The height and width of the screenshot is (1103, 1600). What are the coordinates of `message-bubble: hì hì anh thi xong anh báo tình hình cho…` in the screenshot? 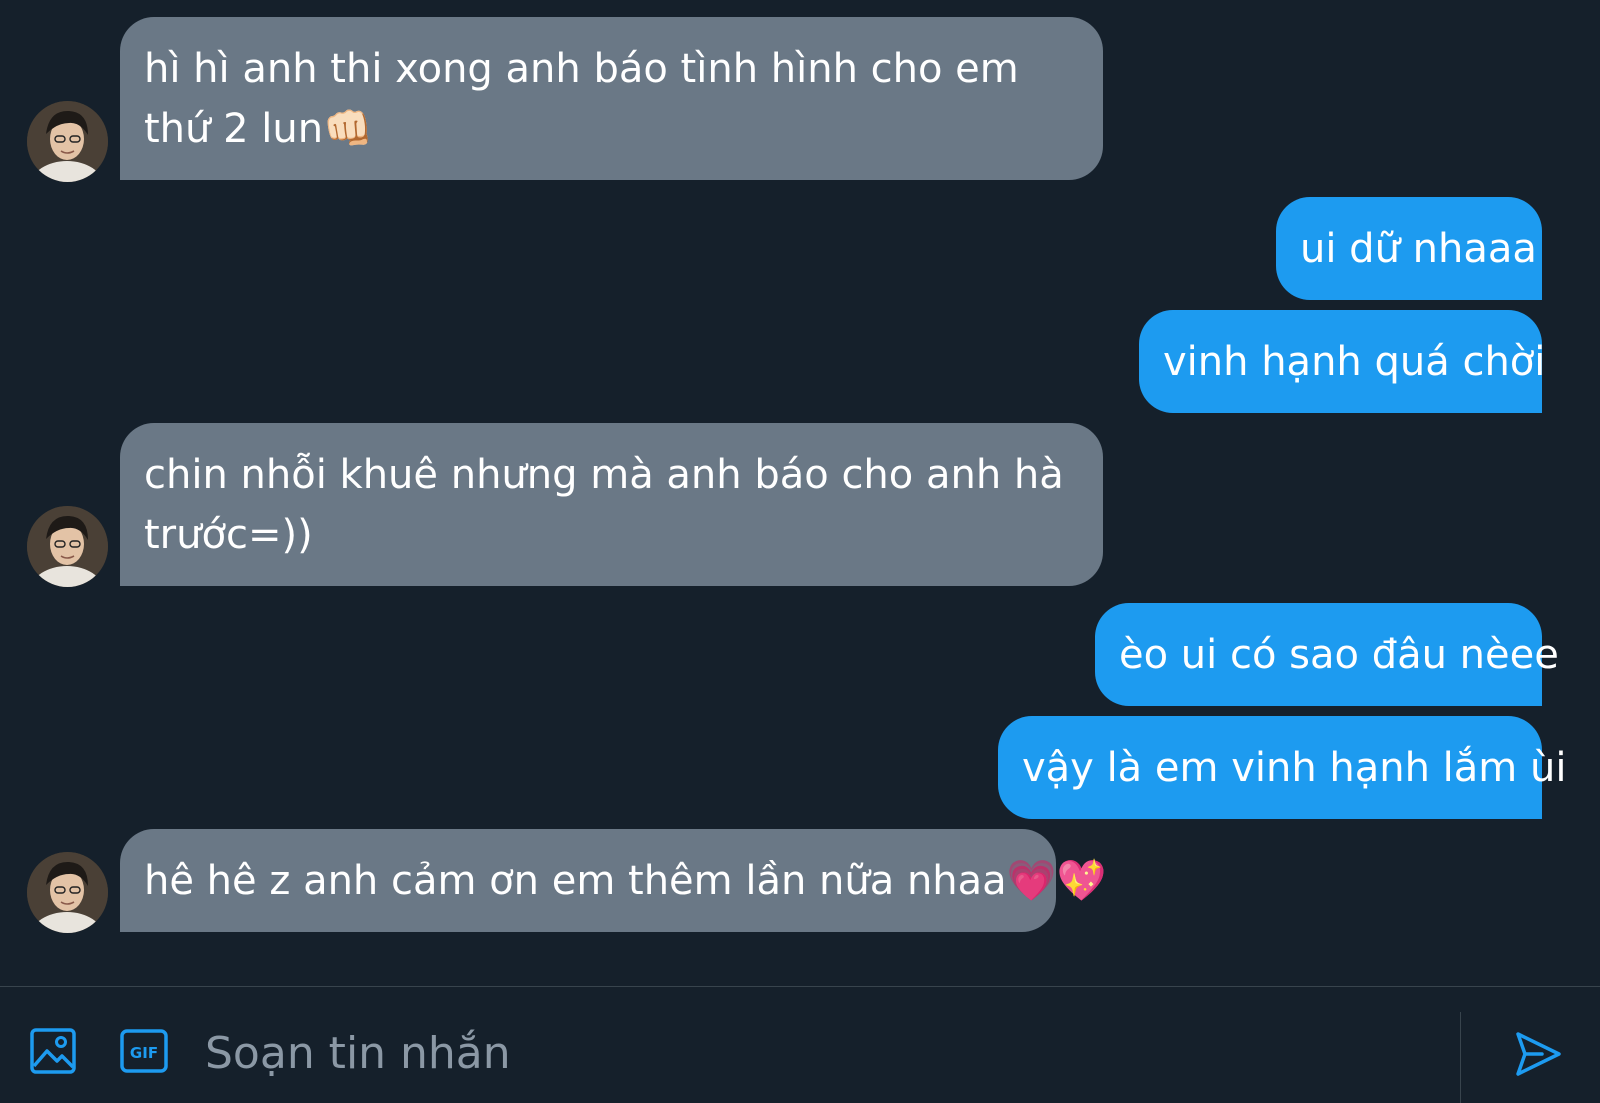 It's located at (611, 98).